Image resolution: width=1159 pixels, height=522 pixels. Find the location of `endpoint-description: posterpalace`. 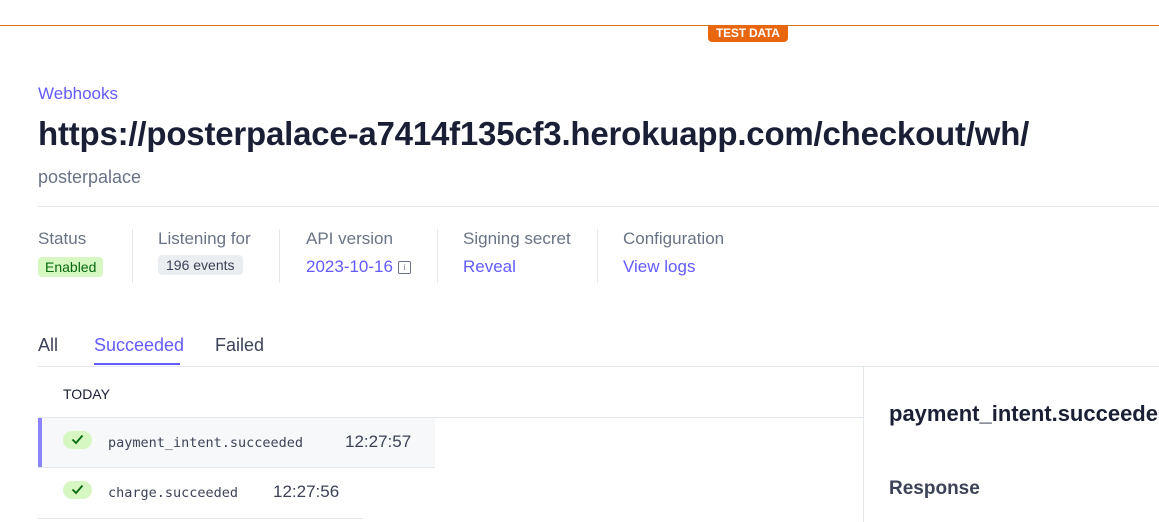

endpoint-description: posterpalace is located at coordinates (90, 177).